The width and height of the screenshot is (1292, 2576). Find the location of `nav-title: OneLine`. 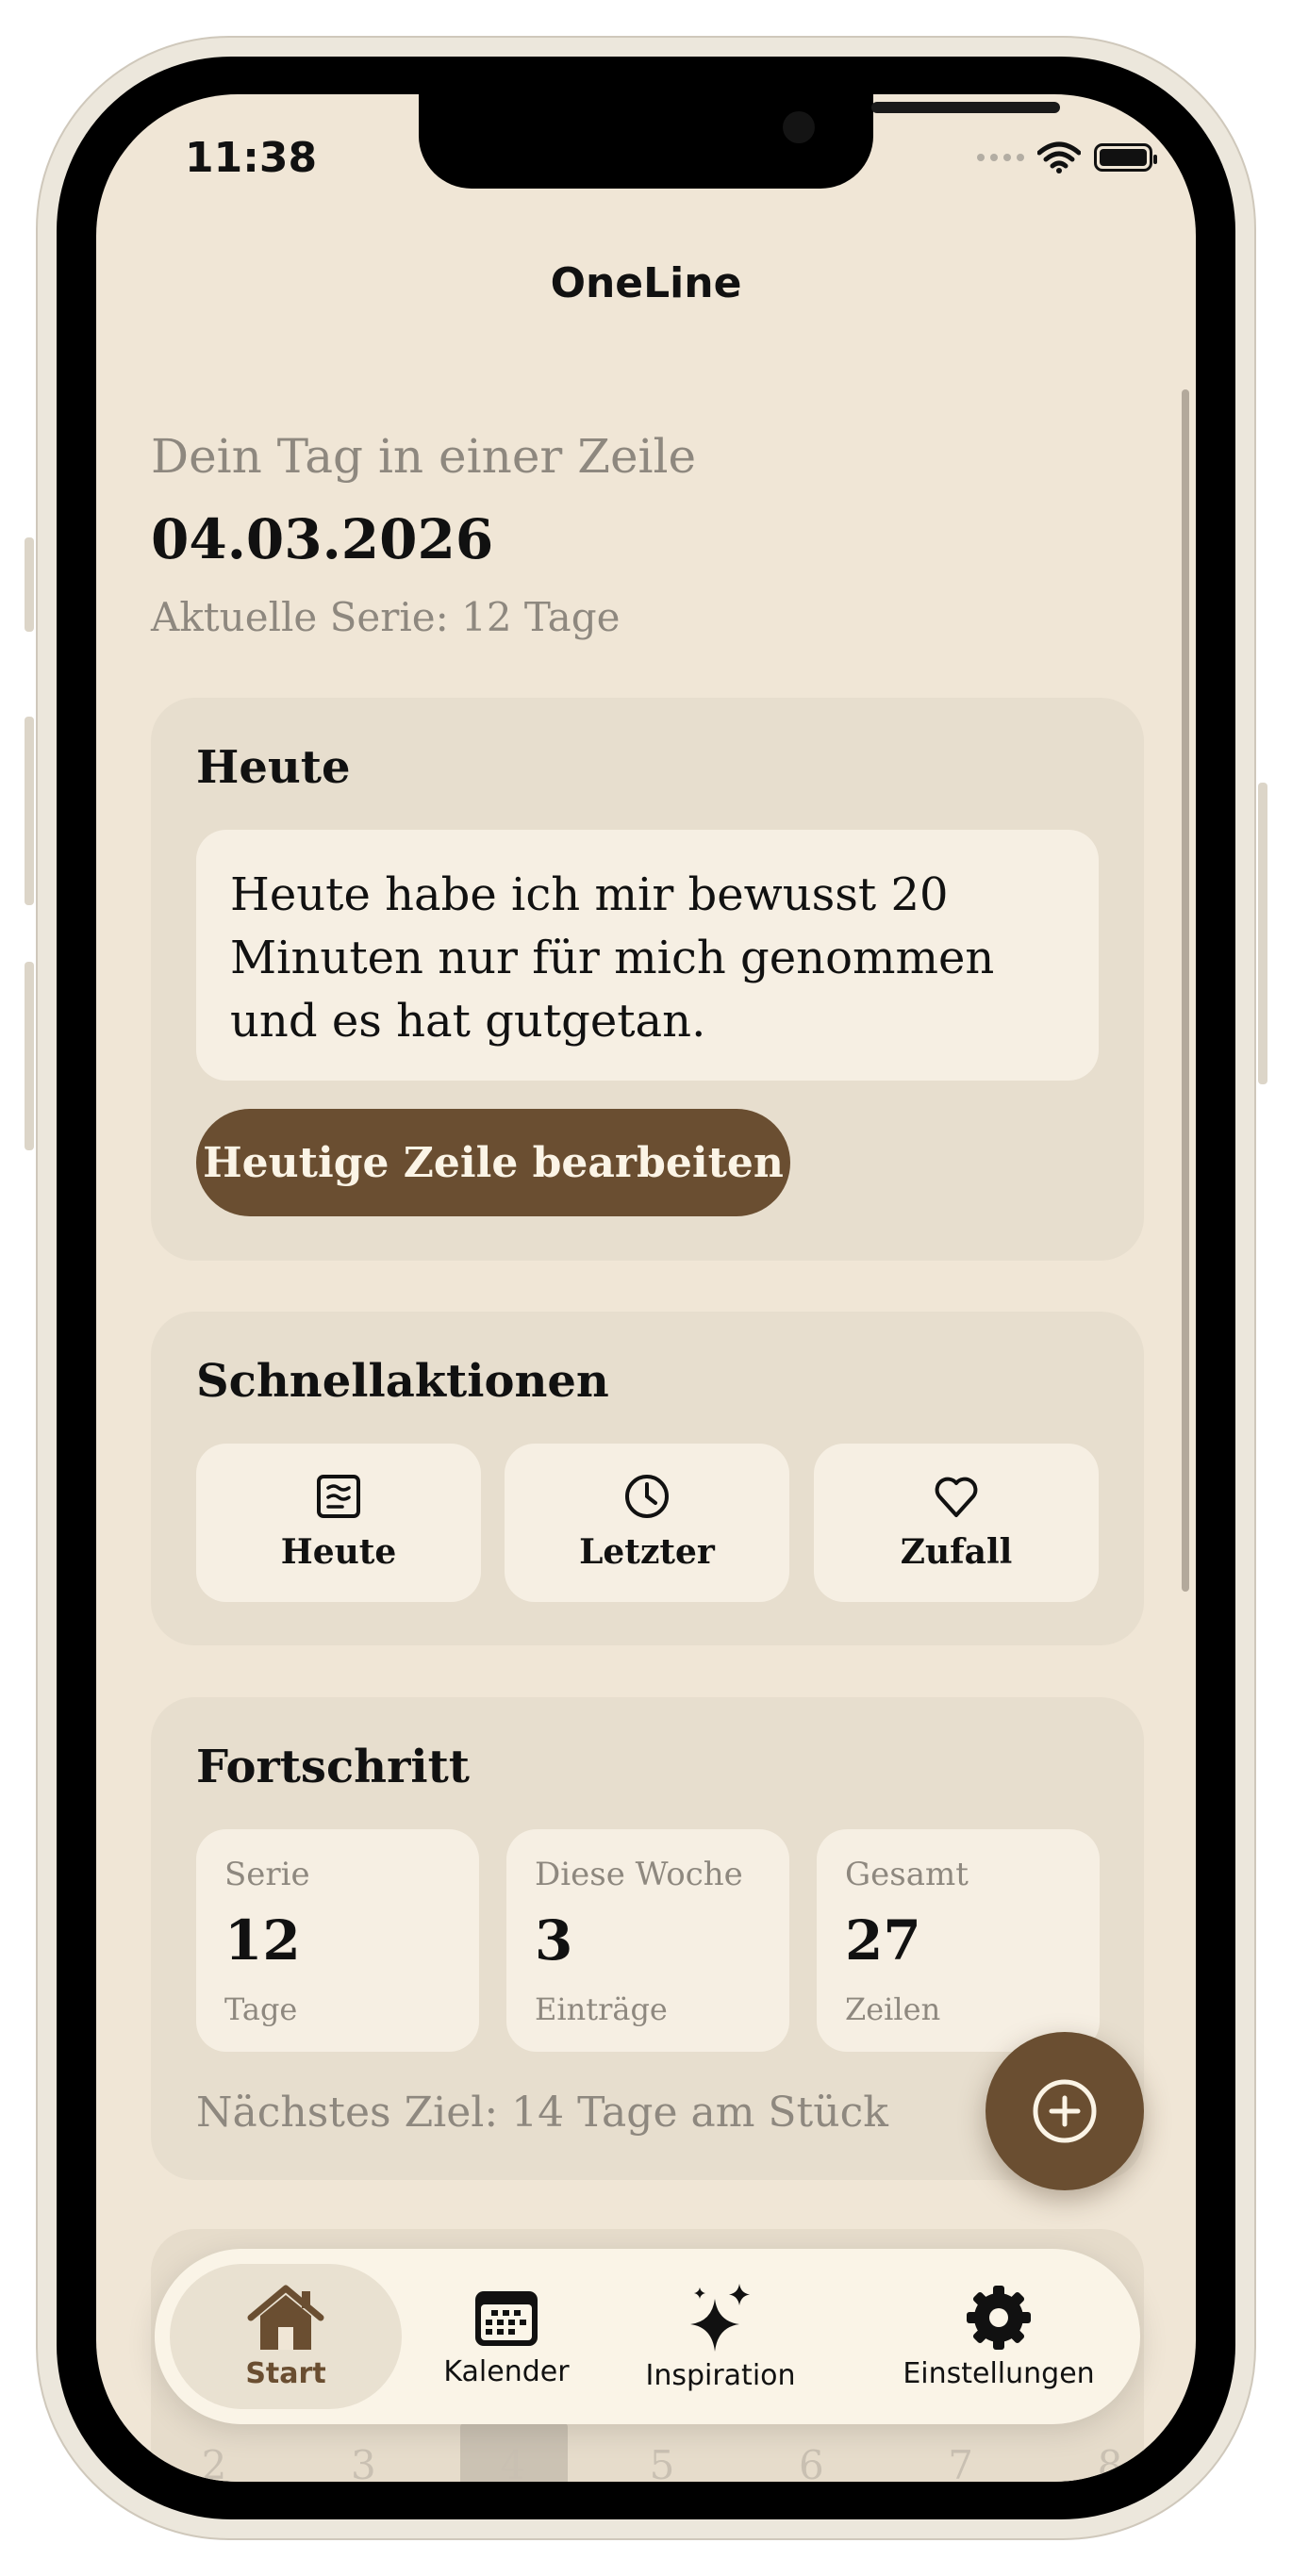

nav-title: OneLine is located at coordinates (646, 283).